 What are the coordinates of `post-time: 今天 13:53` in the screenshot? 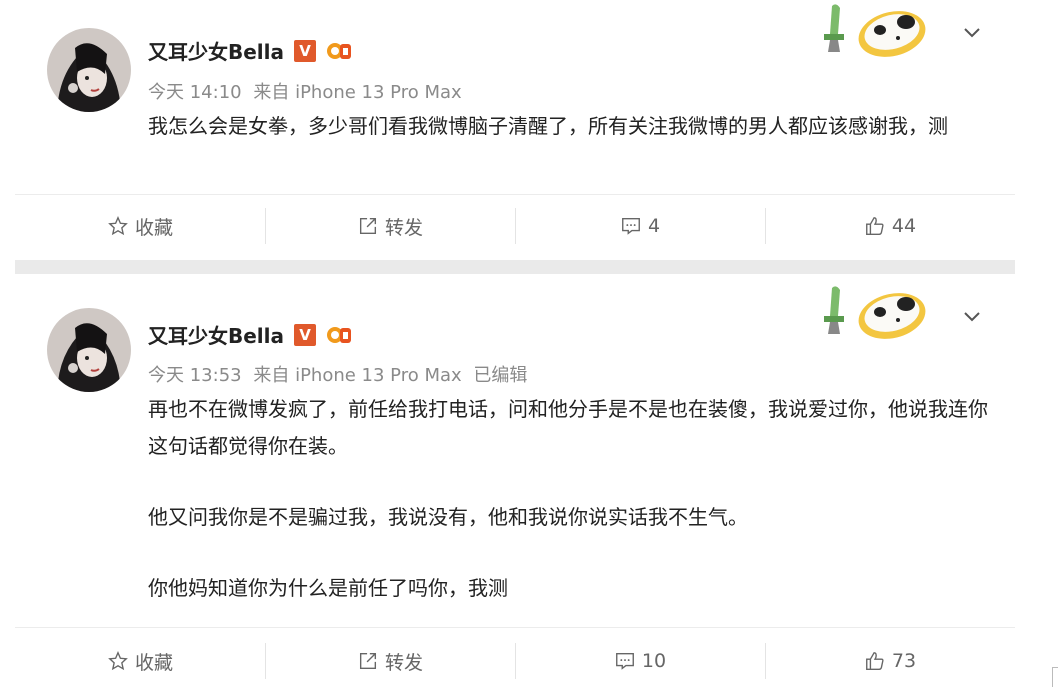 It's located at (195, 375).